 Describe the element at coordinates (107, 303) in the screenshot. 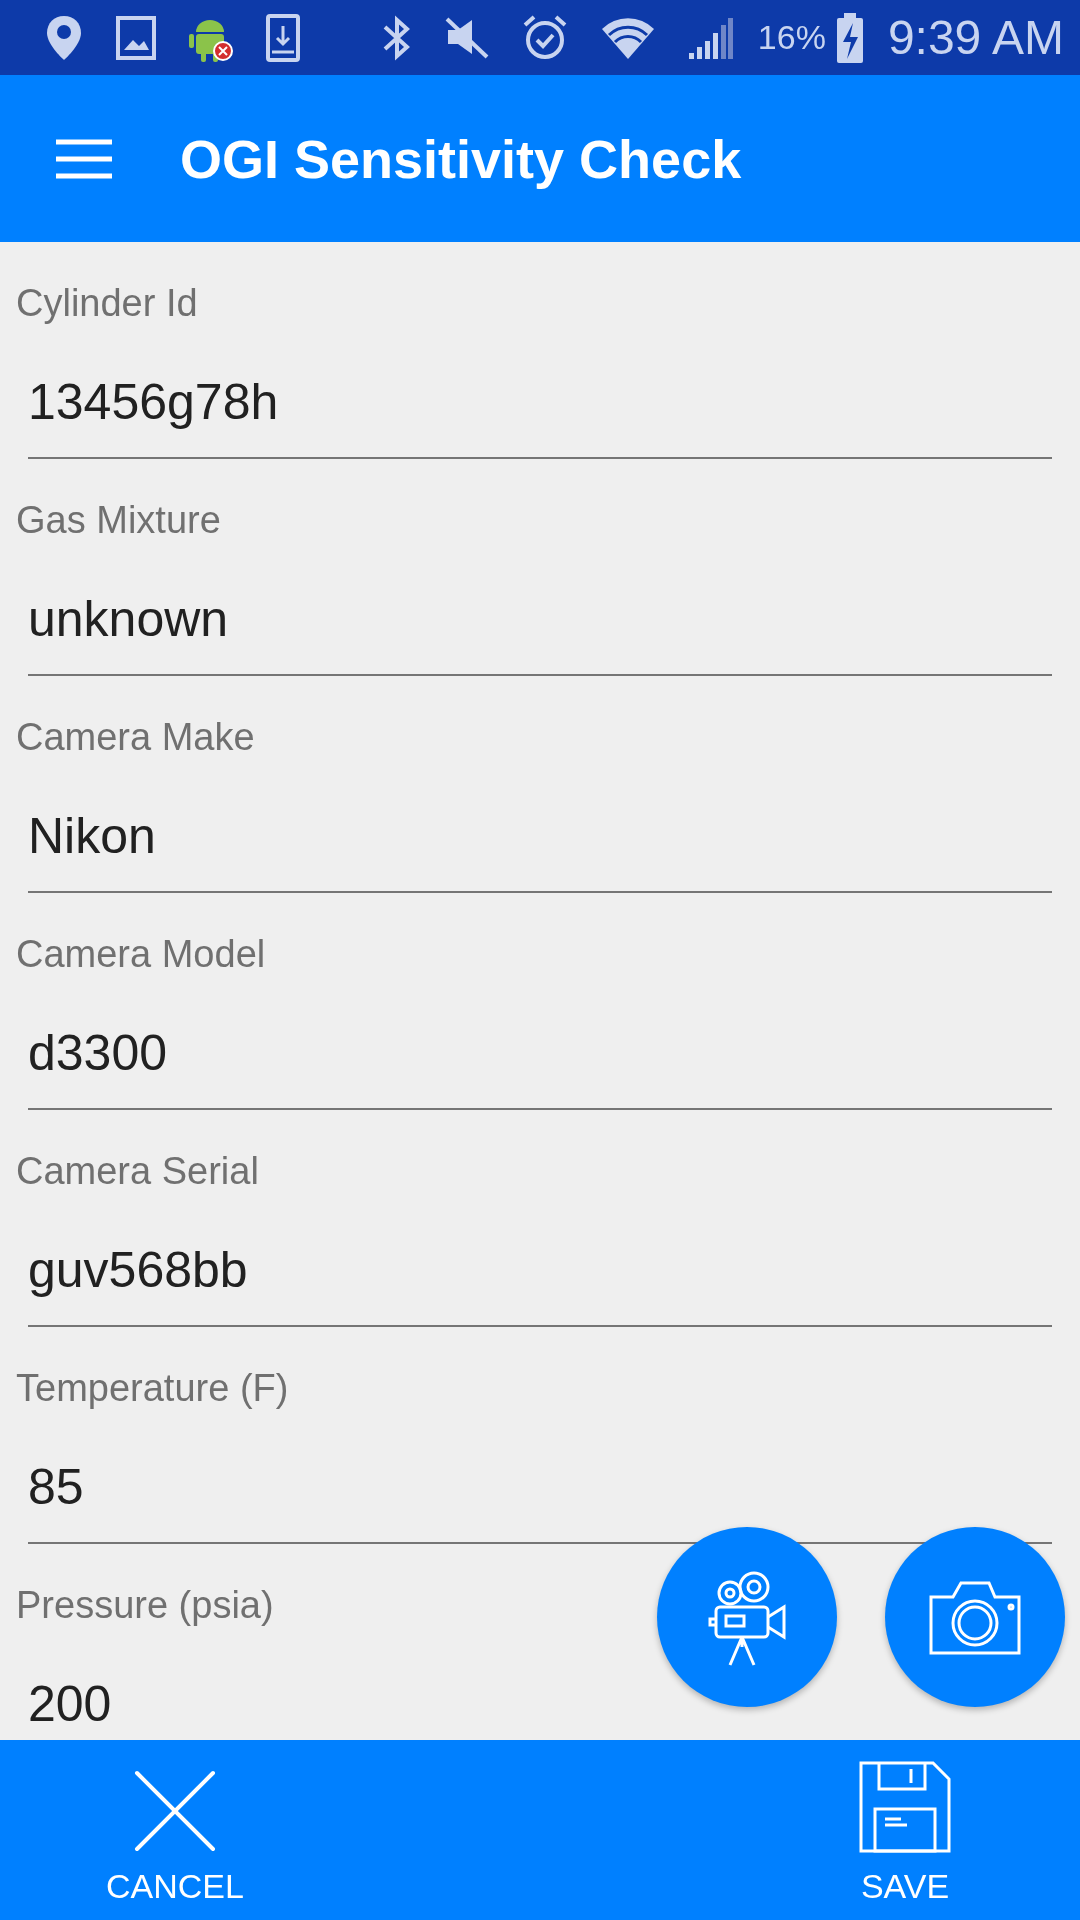

I see `field-label: Cylinder Id` at that location.